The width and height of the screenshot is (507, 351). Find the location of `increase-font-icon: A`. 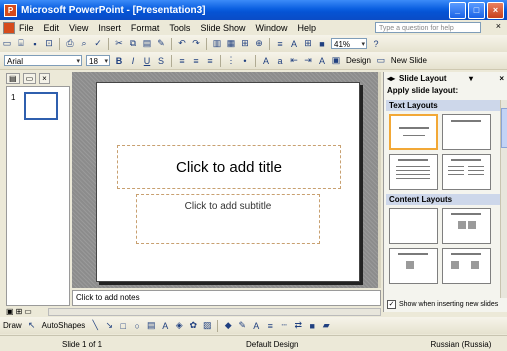

increase-font-icon: A is located at coordinates (266, 61).